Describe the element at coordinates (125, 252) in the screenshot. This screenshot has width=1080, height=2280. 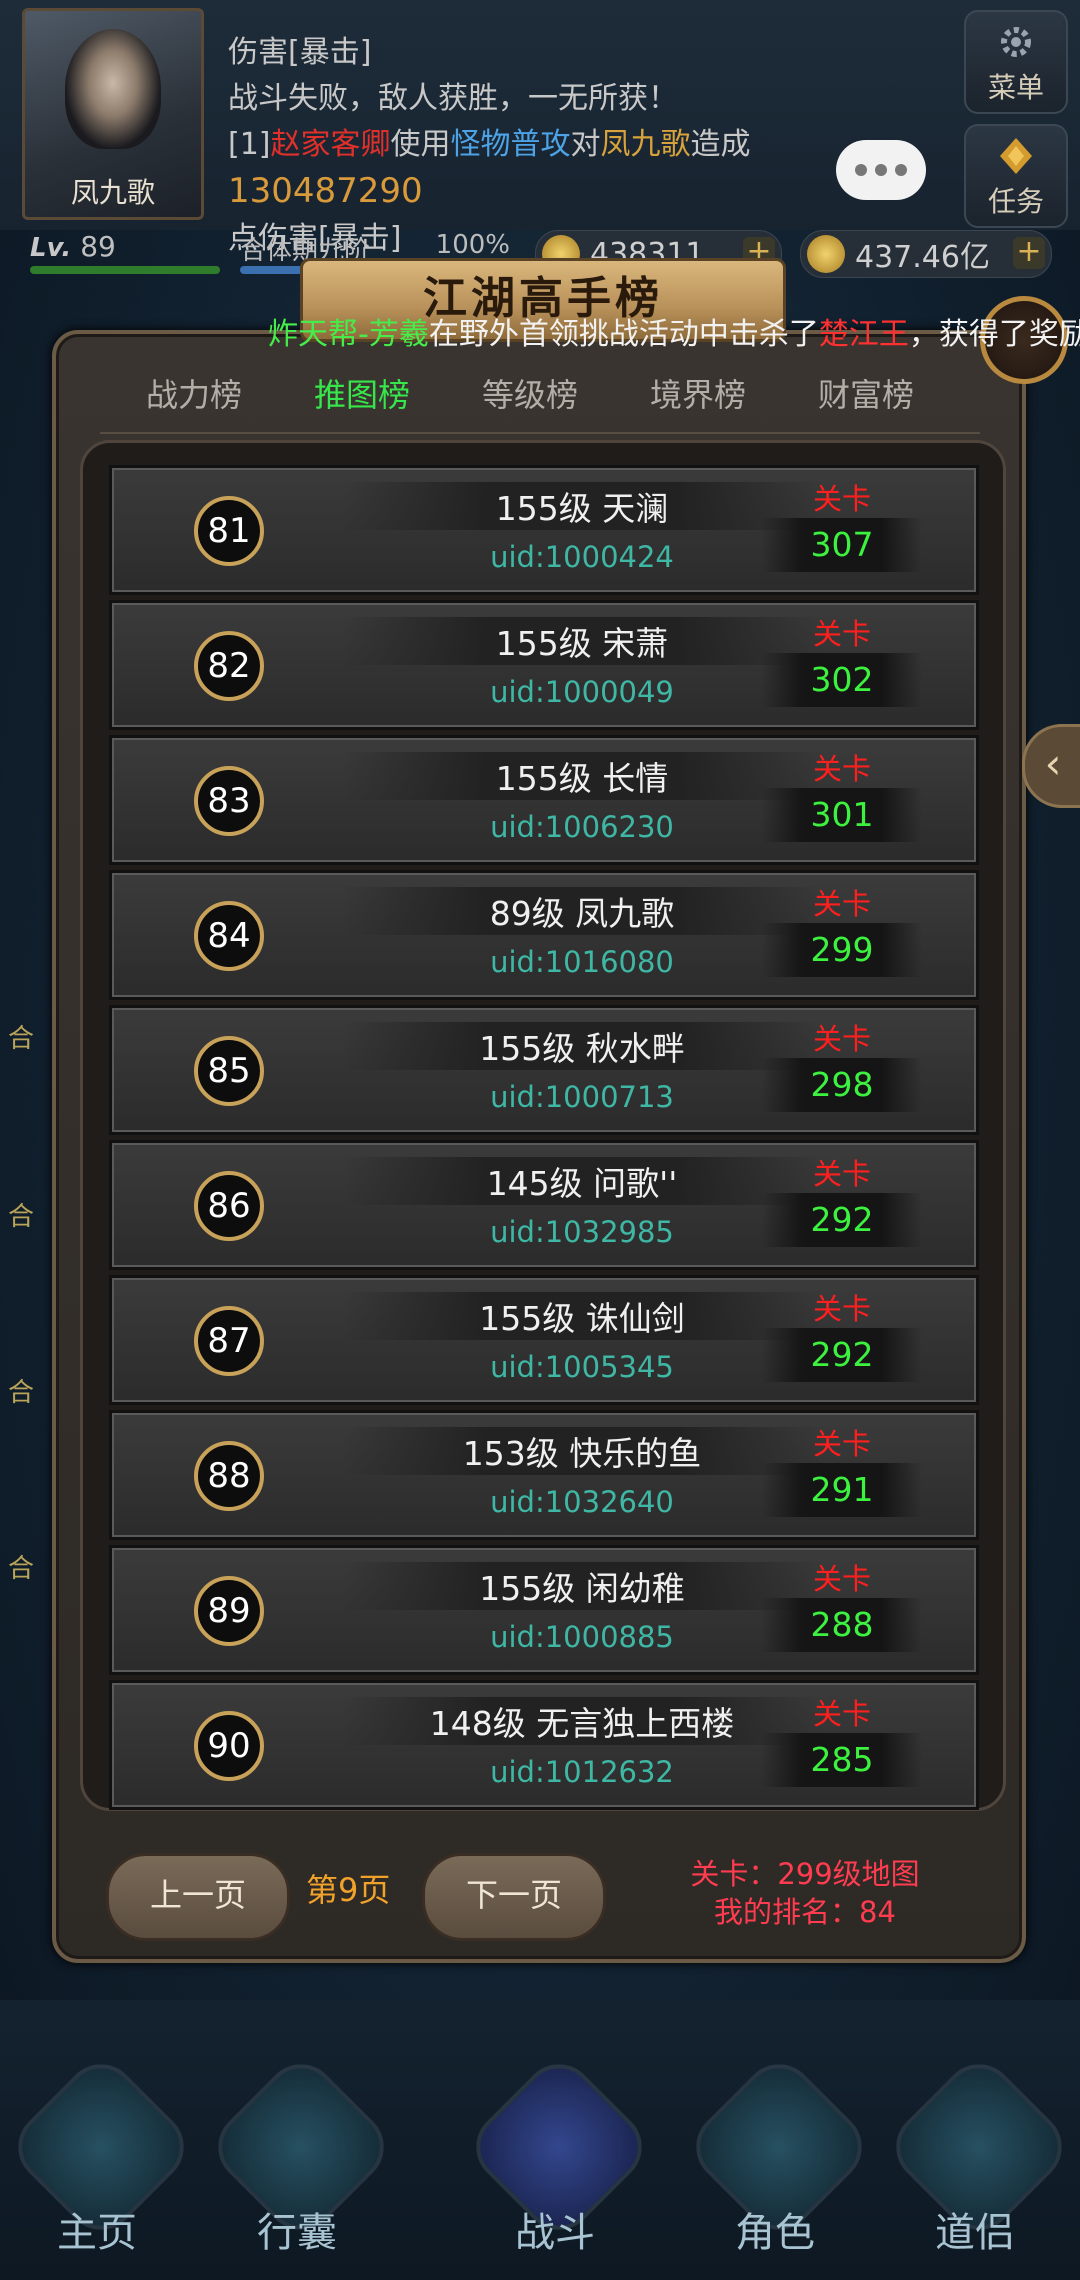
I see `level-display: Lv. 89` at that location.